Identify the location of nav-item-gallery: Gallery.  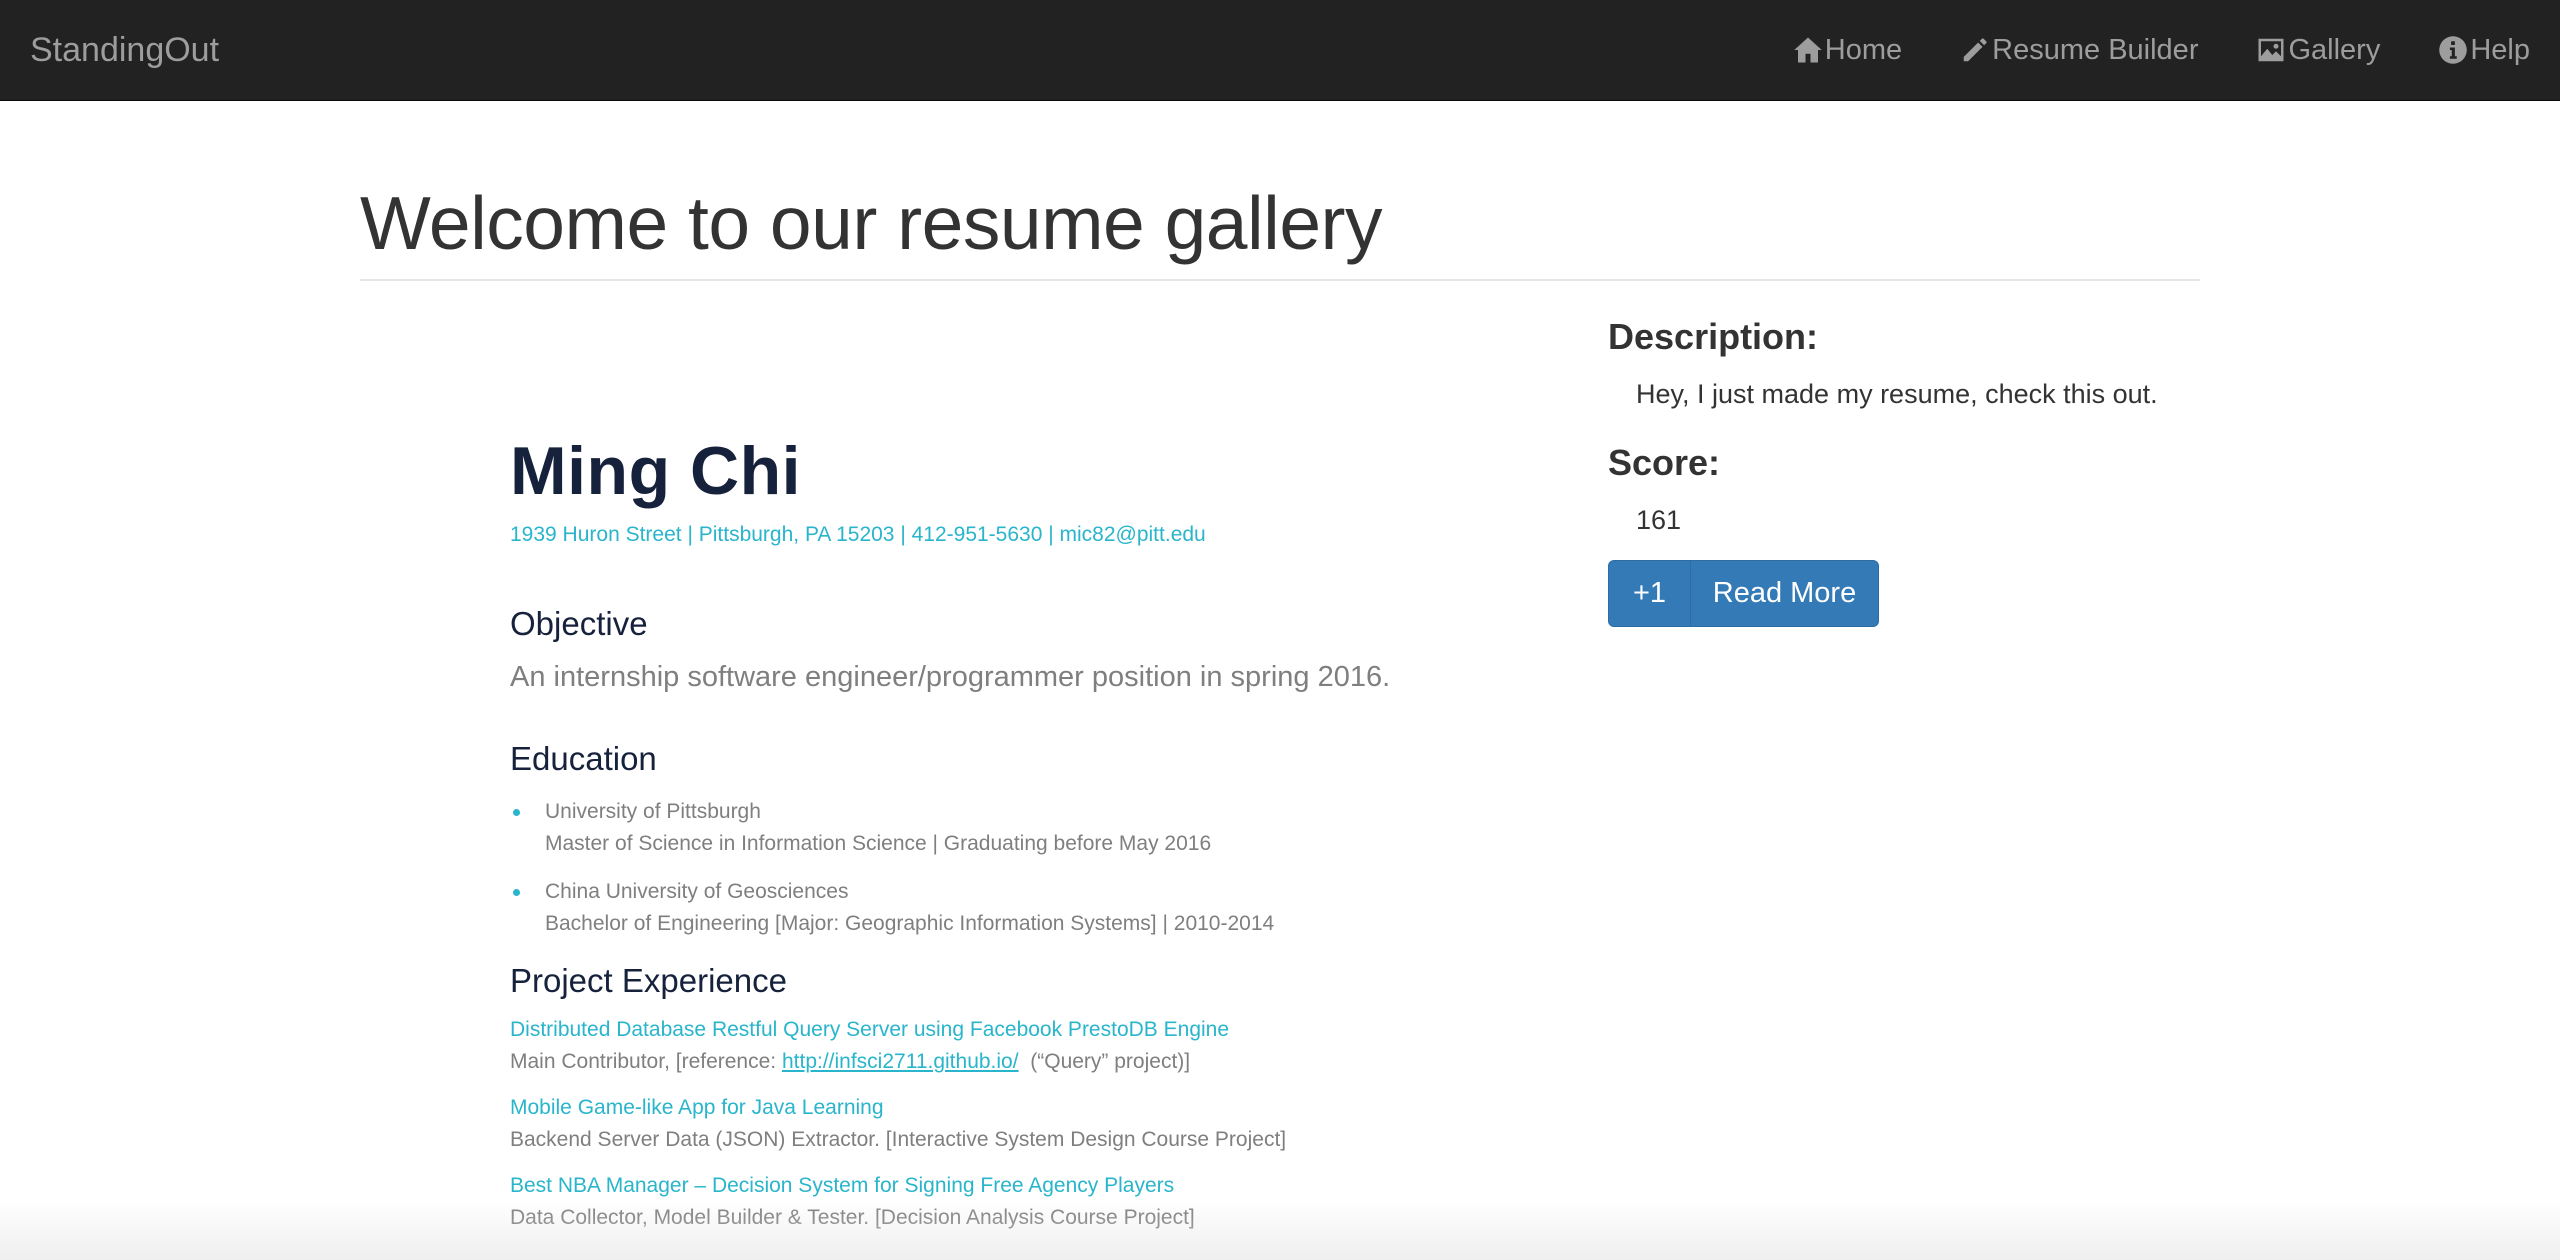
(2318, 50).